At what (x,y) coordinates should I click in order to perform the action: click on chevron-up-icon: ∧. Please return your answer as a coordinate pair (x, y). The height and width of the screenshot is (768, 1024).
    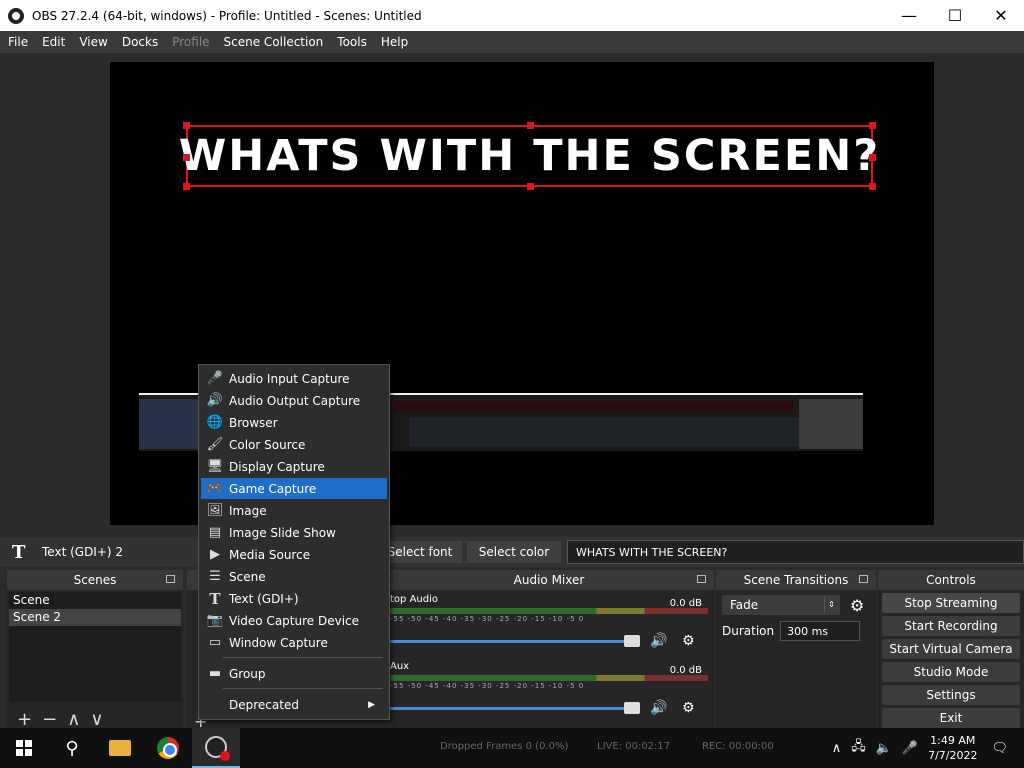
    Looking at the image, I should click on (837, 748).